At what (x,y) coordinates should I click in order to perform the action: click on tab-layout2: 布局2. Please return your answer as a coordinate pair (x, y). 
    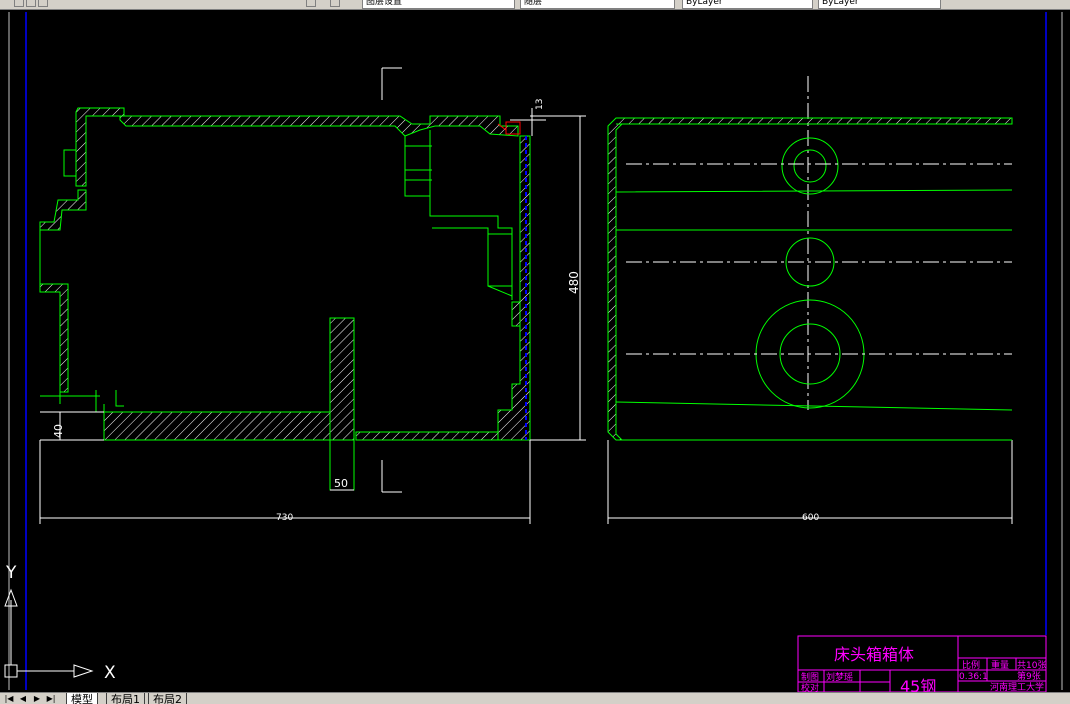
    Looking at the image, I should click on (167, 698).